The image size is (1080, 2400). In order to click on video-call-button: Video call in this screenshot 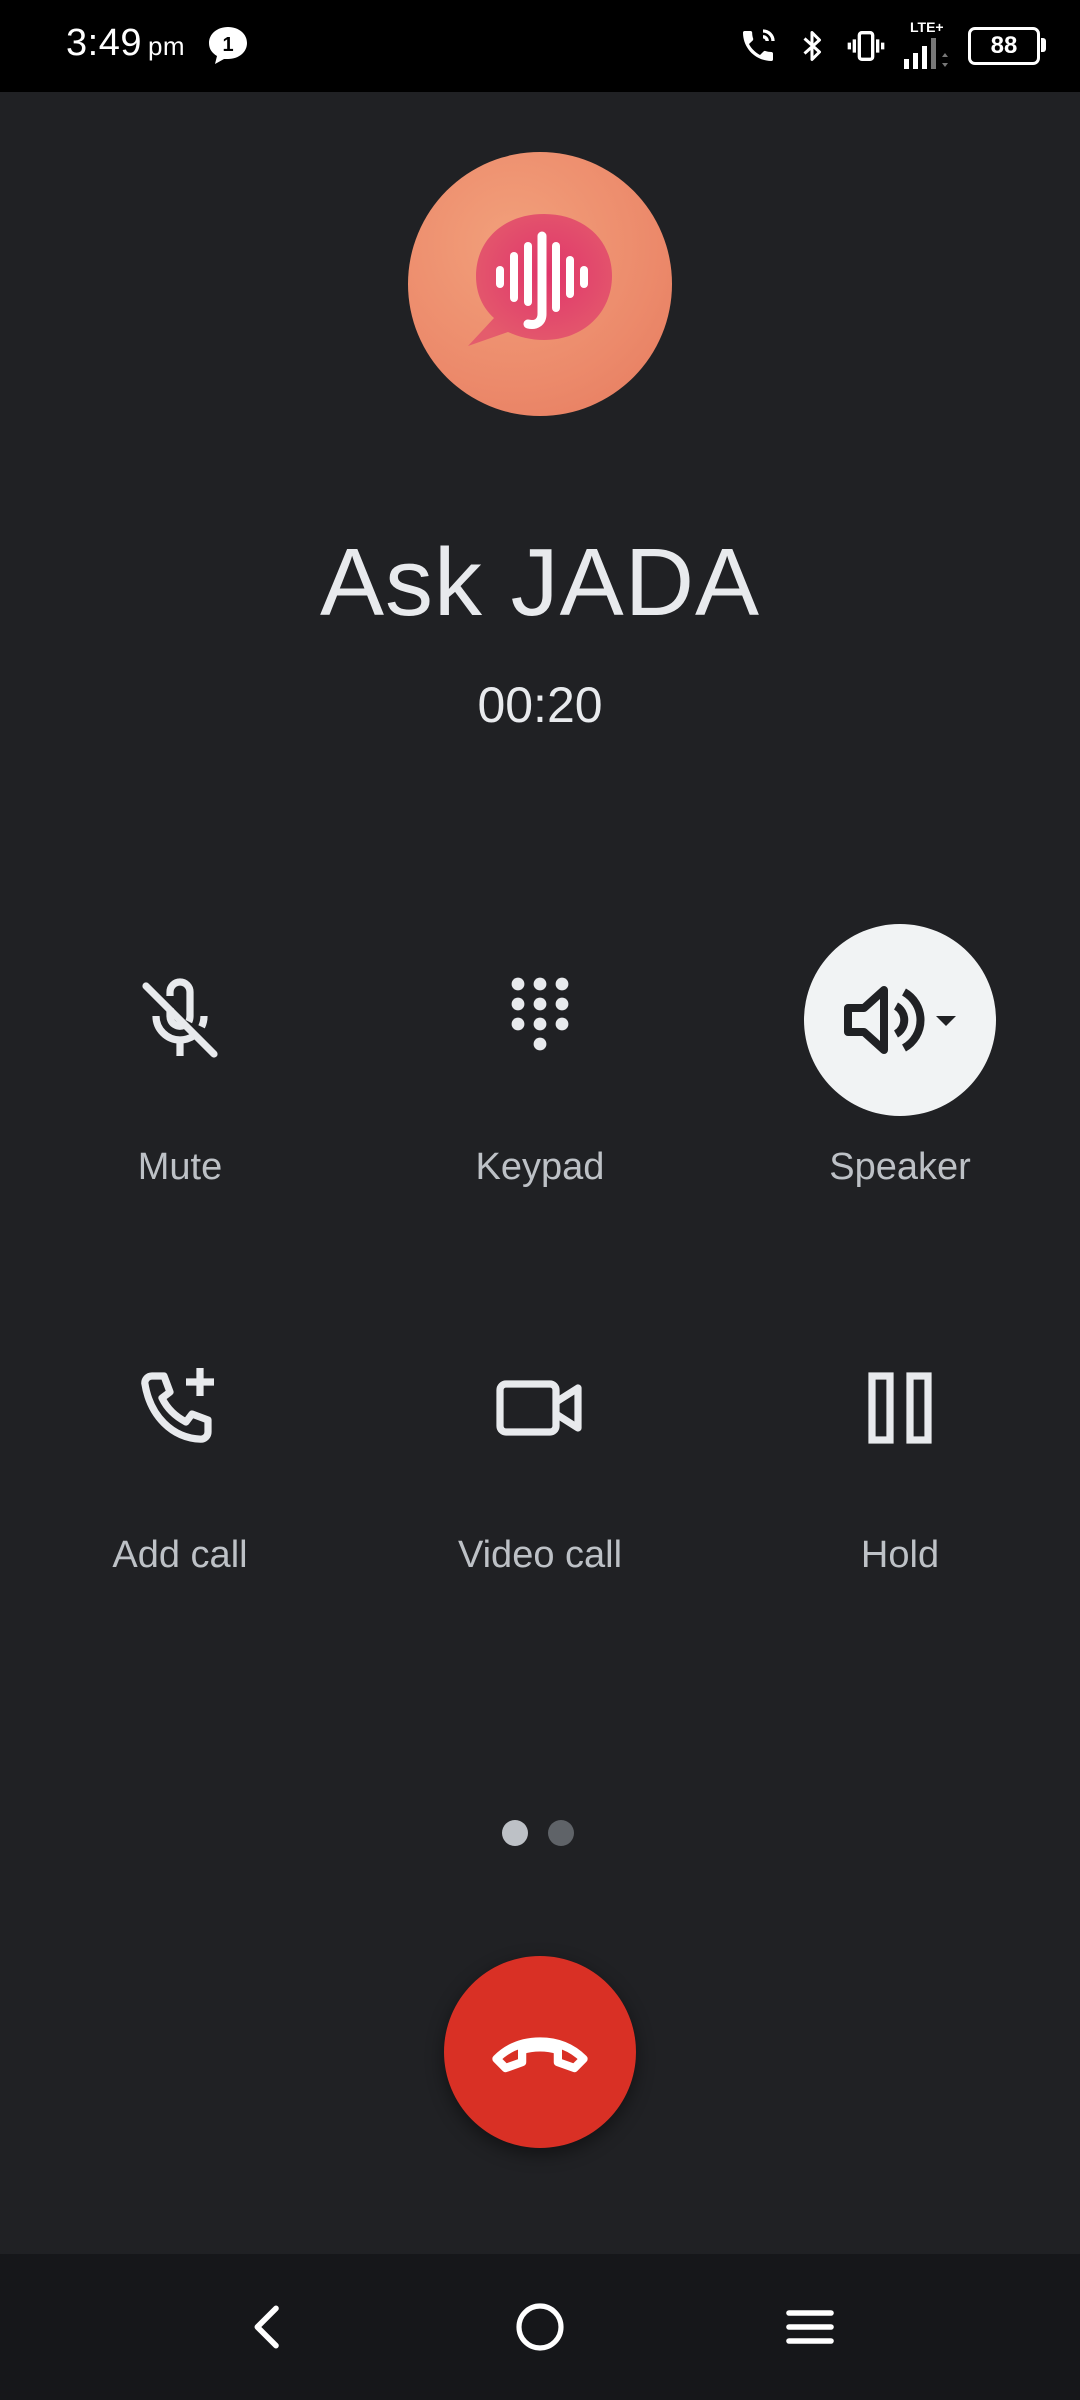, I will do `click(540, 1444)`.